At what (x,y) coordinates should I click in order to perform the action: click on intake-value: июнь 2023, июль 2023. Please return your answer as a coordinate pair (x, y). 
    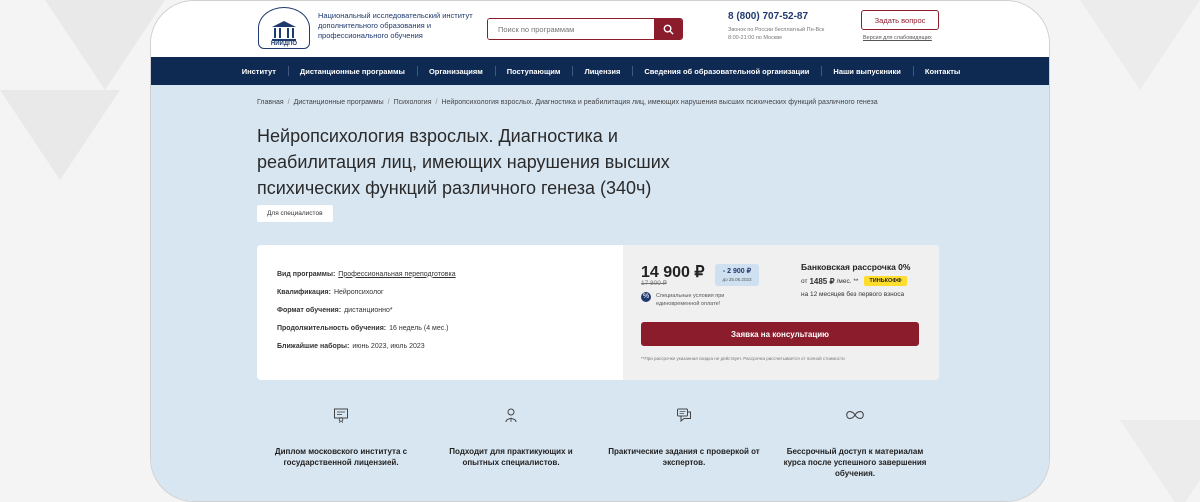
    Looking at the image, I should click on (388, 346).